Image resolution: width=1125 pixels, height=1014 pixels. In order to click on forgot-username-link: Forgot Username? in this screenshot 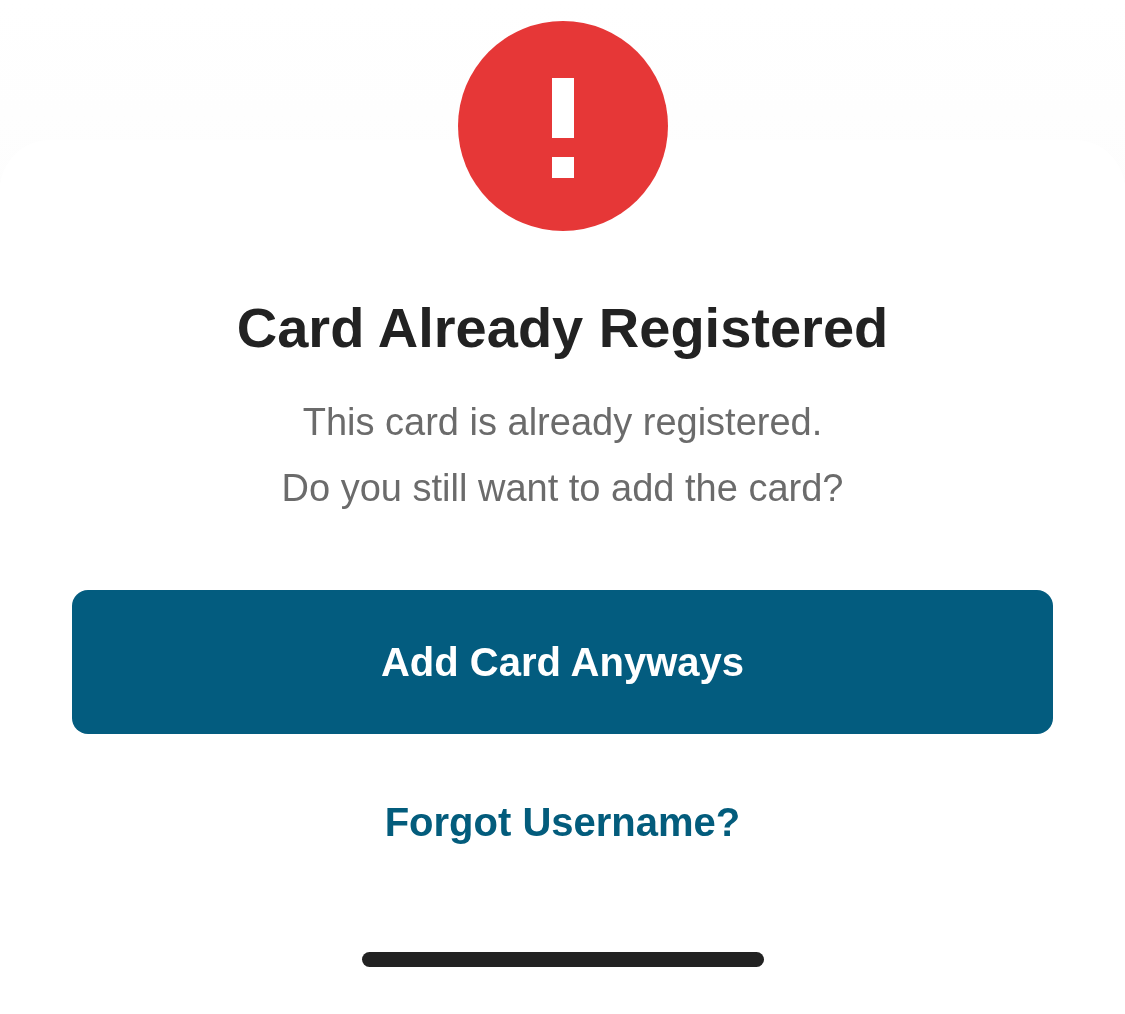, I will do `click(562, 822)`.